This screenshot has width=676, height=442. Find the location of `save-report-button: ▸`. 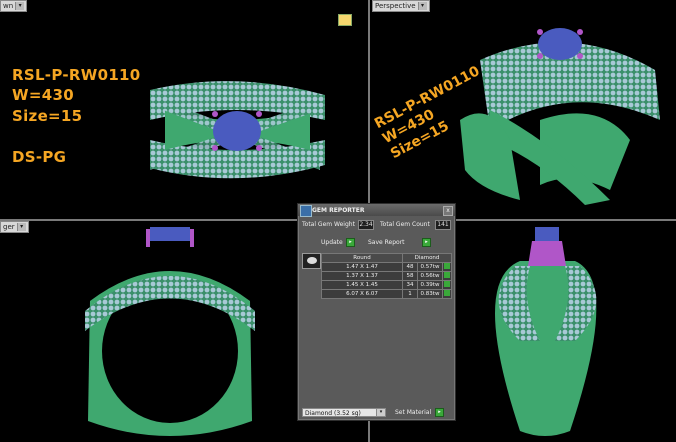

save-report-button: ▸ is located at coordinates (426, 242).